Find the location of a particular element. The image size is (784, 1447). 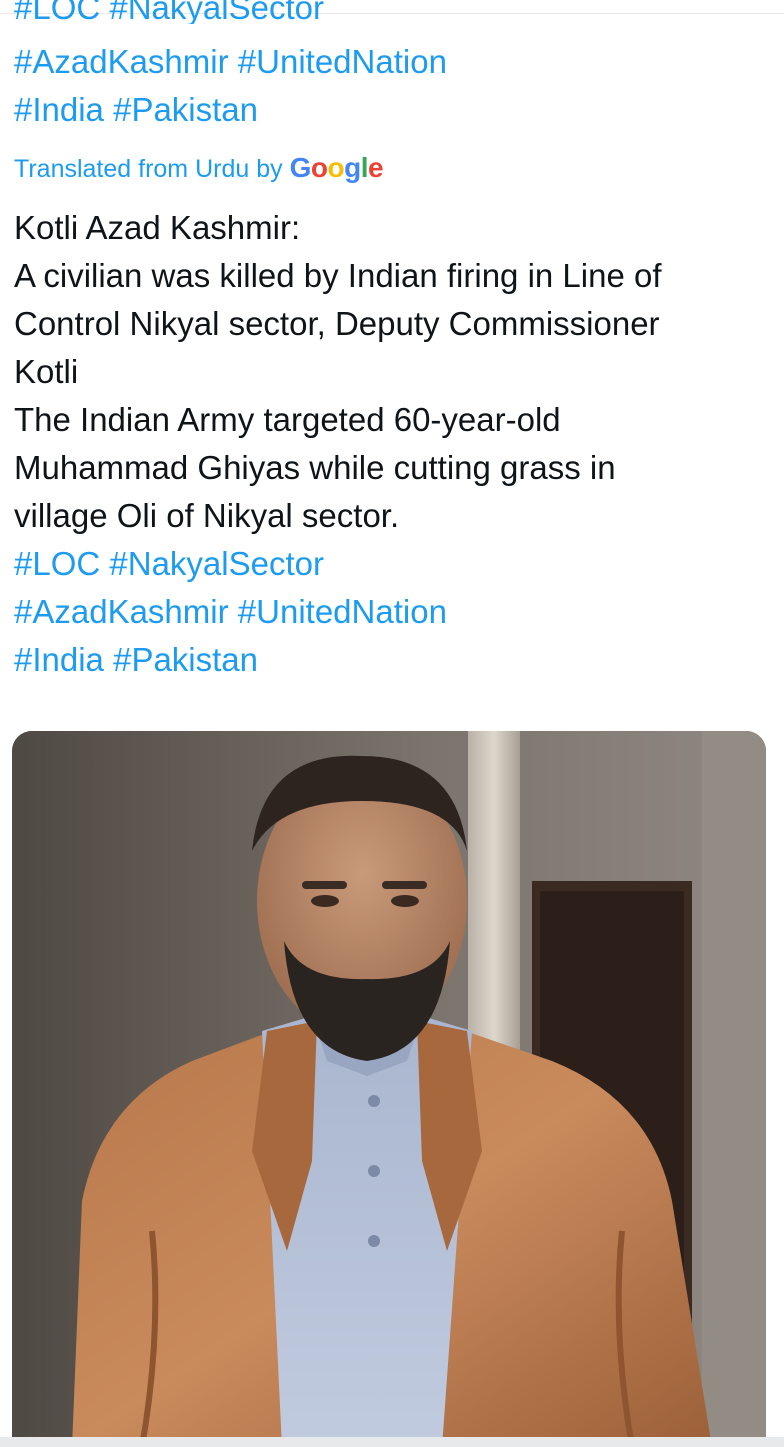

tweet-text-line: Kotli is located at coordinates (46, 371).